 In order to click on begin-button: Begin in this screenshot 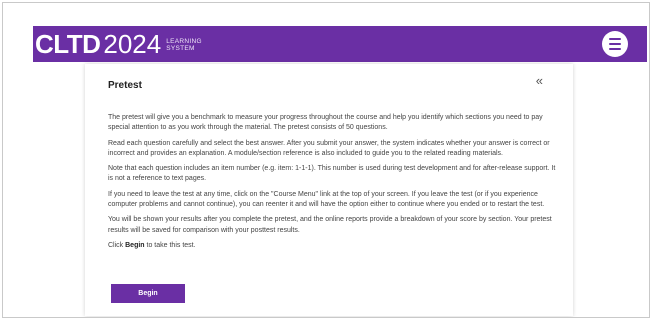, I will do `click(148, 293)`.